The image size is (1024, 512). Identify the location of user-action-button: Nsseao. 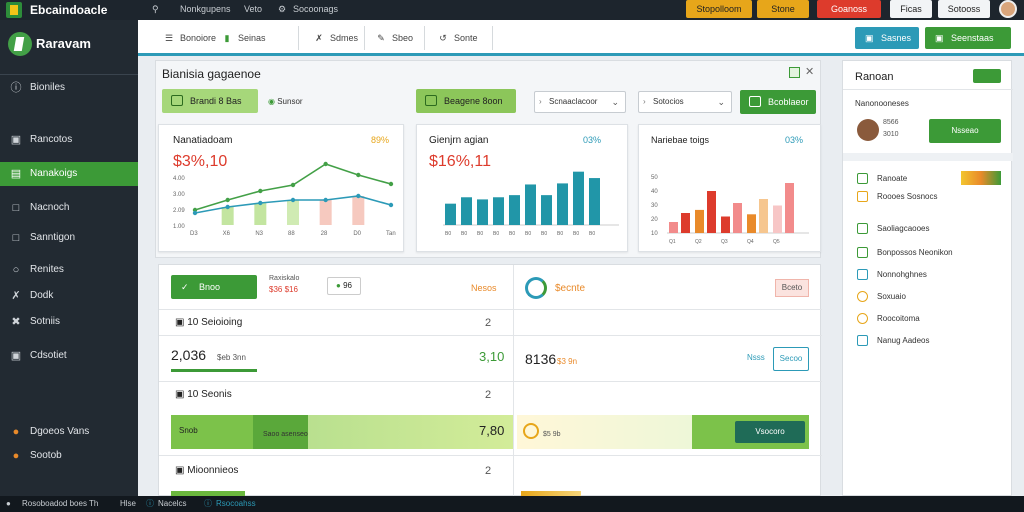
(965, 131).